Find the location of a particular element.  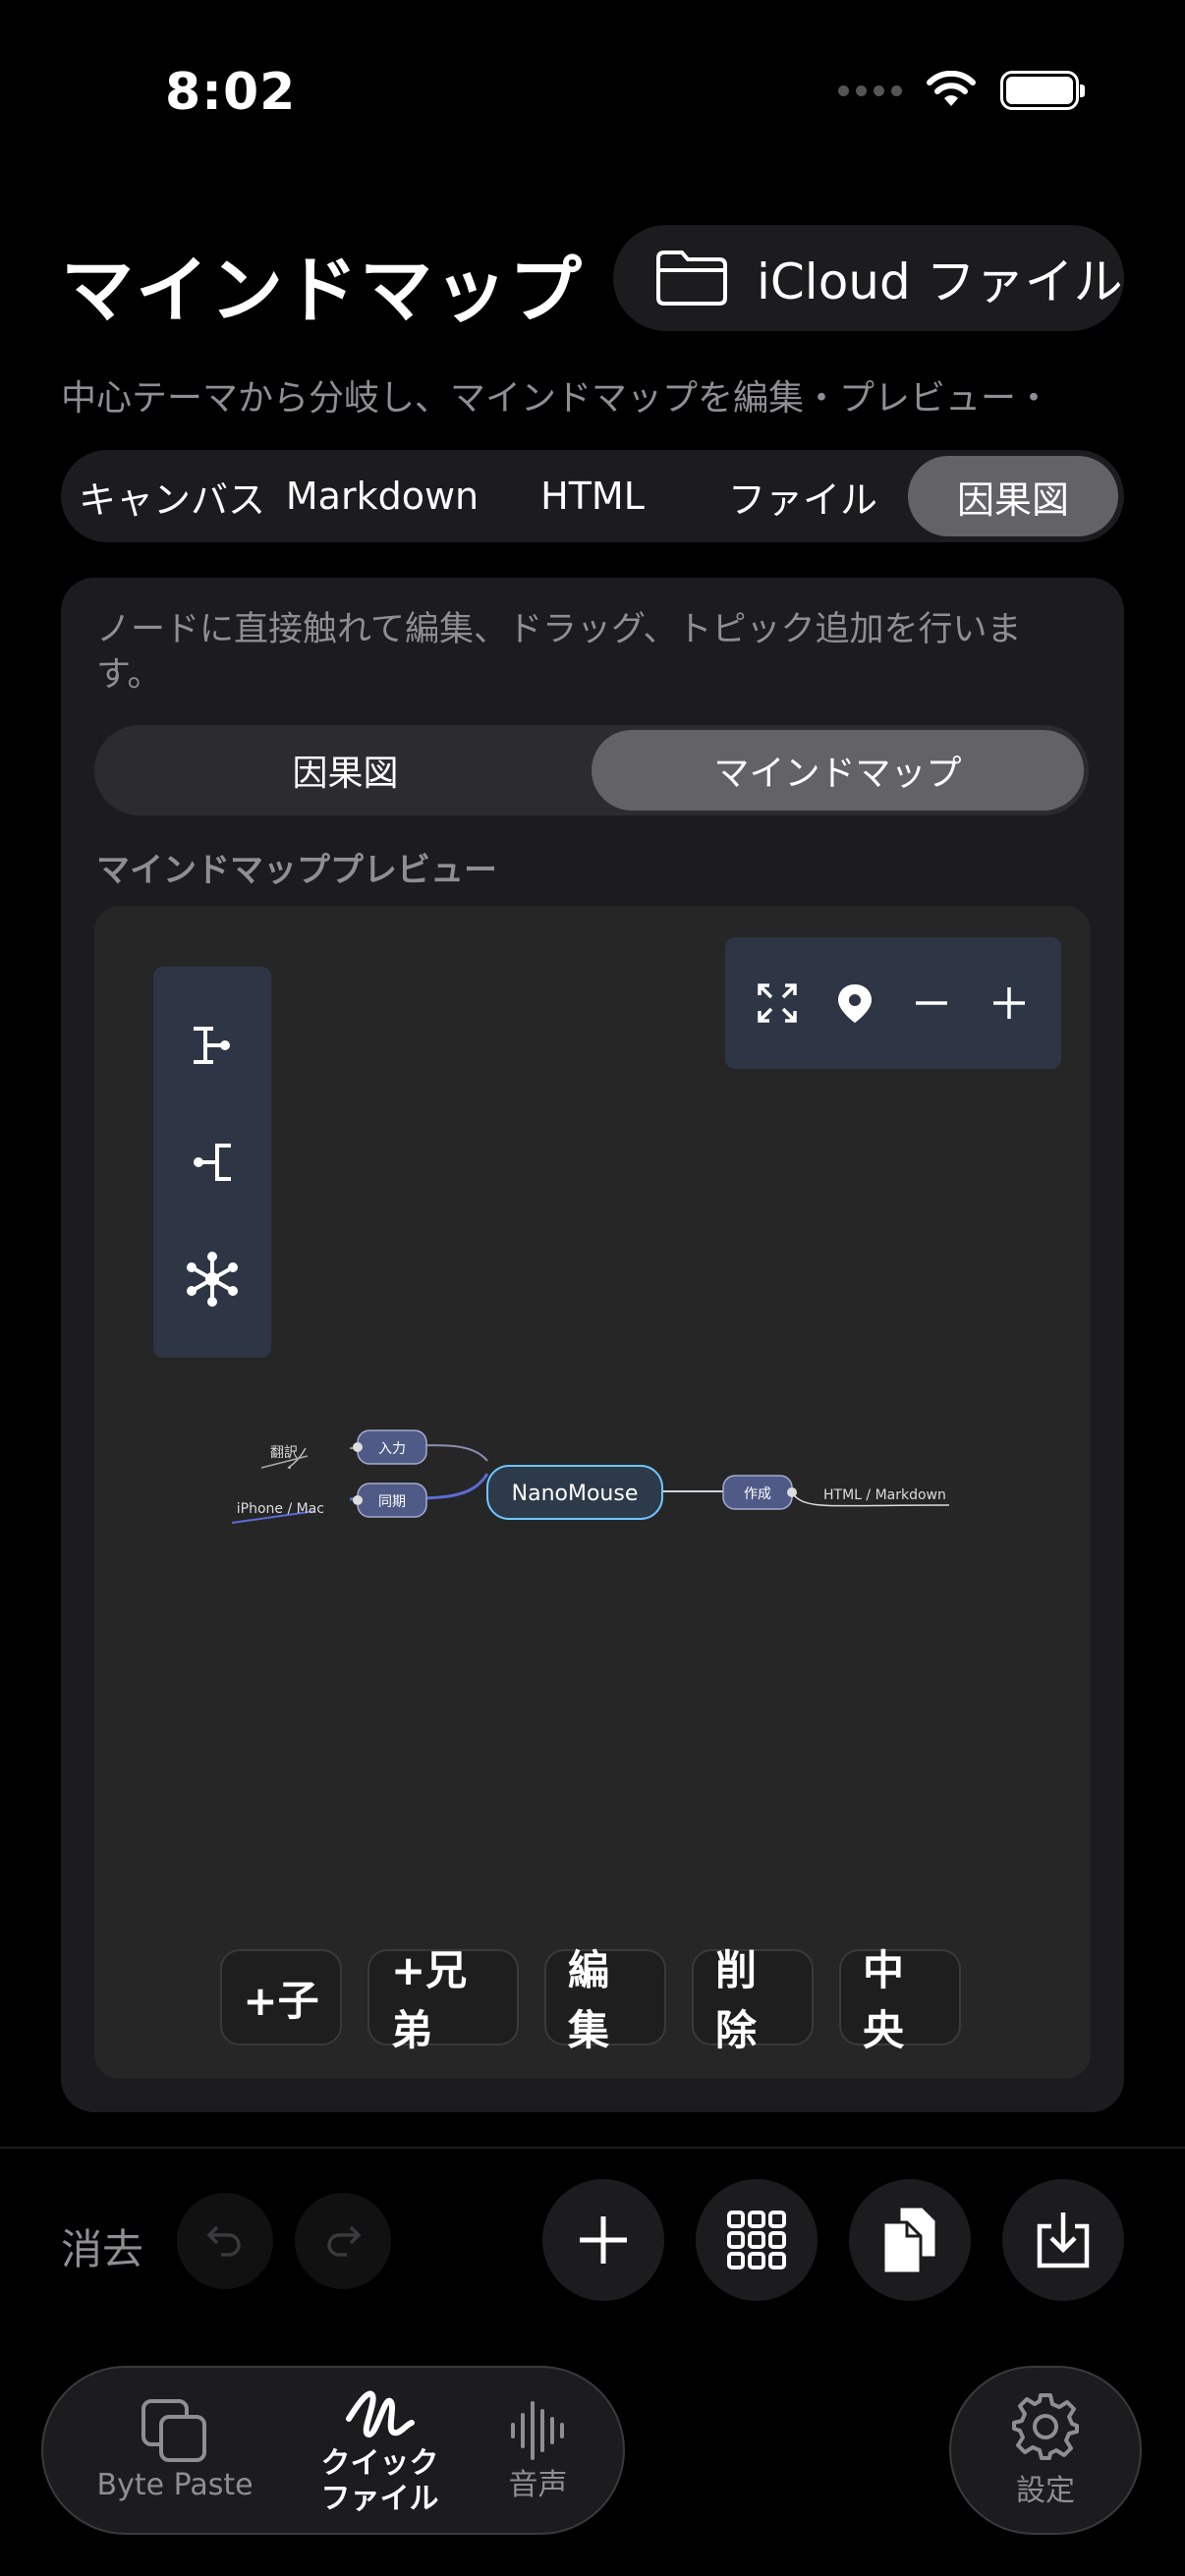

tab-canvas: キャンバス is located at coordinates (172, 496).